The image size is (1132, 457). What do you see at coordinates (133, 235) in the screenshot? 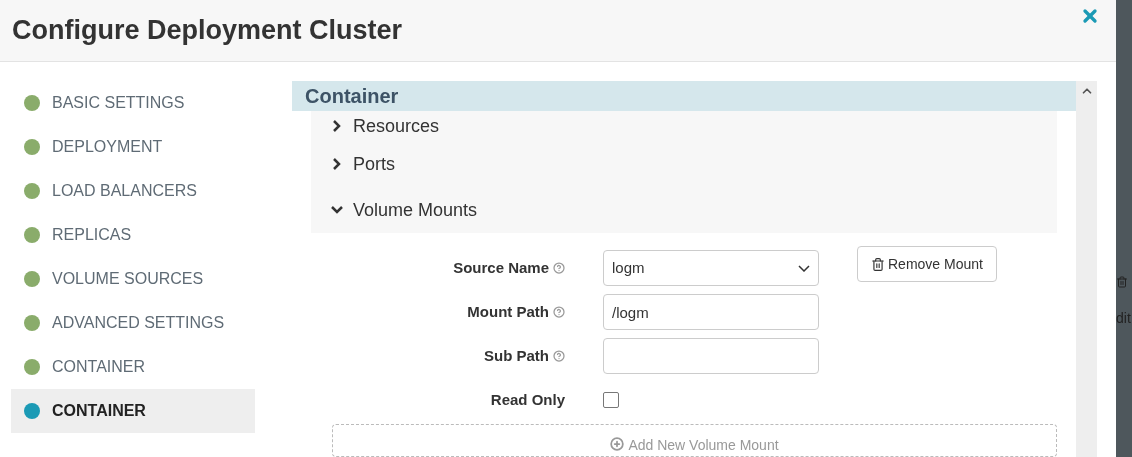
I see `sidebar-item: REPLICAS` at bounding box center [133, 235].